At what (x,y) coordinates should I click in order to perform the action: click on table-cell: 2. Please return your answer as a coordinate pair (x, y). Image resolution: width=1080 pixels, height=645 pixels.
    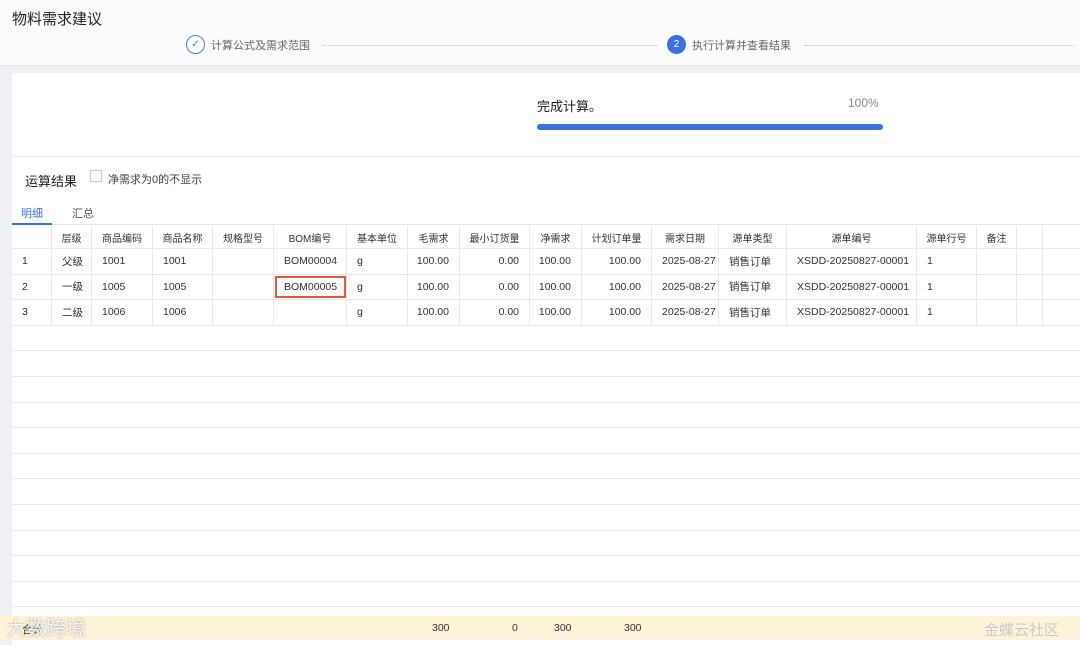
    Looking at the image, I should click on (32, 287).